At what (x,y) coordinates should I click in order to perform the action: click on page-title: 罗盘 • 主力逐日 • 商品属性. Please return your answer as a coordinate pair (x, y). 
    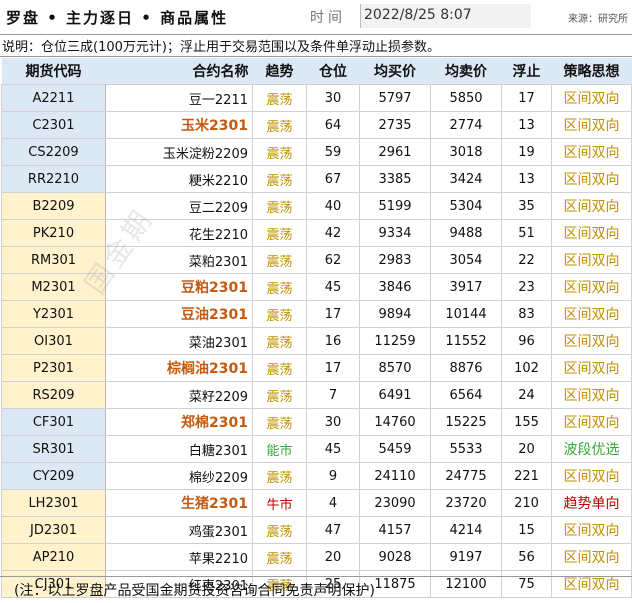
    Looking at the image, I should click on (117, 18).